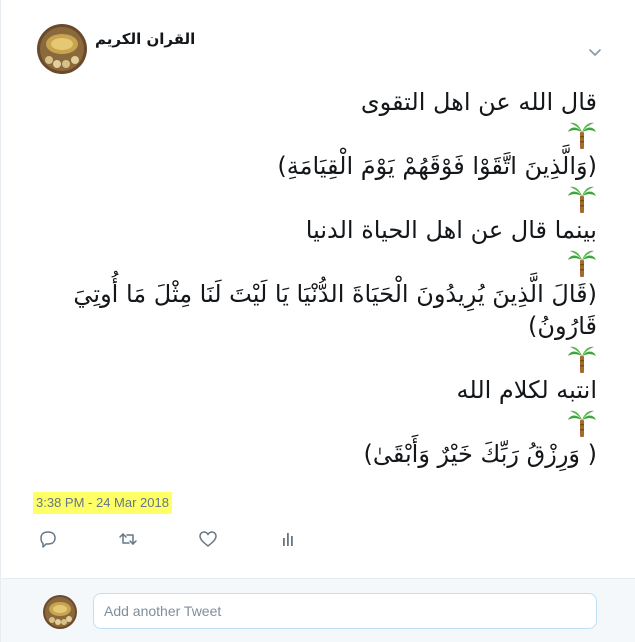  What do you see at coordinates (480, 454) in the screenshot?
I see `tweet-line-6: ( وَرِزْقُ رَبِّكَ خَيْرٌ وَأَبْقَىٰ)` at bounding box center [480, 454].